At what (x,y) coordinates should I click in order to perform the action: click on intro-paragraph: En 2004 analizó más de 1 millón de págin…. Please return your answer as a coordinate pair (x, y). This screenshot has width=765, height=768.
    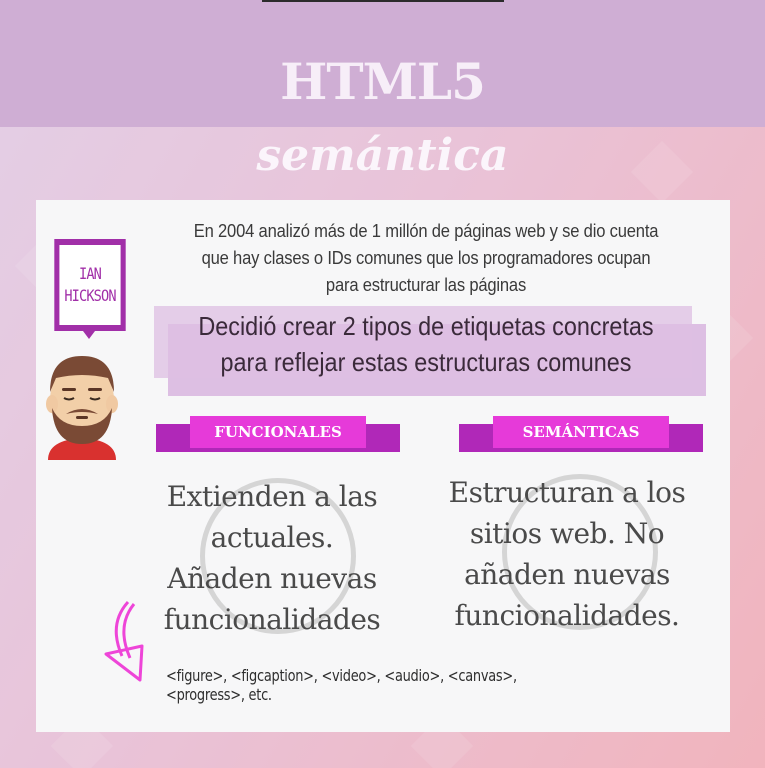
    Looking at the image, I should click on (426, 258).